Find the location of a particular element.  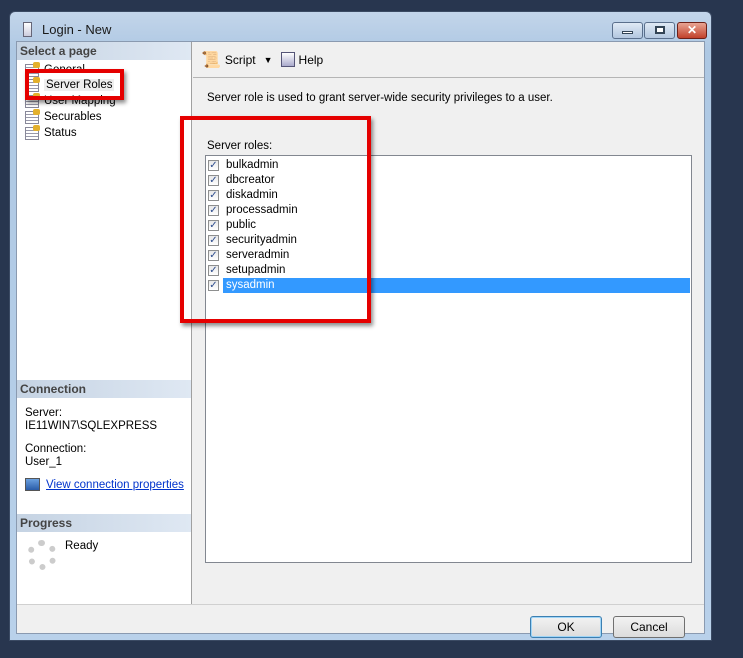

ok-button: OK is located at coordinates (566, 627).